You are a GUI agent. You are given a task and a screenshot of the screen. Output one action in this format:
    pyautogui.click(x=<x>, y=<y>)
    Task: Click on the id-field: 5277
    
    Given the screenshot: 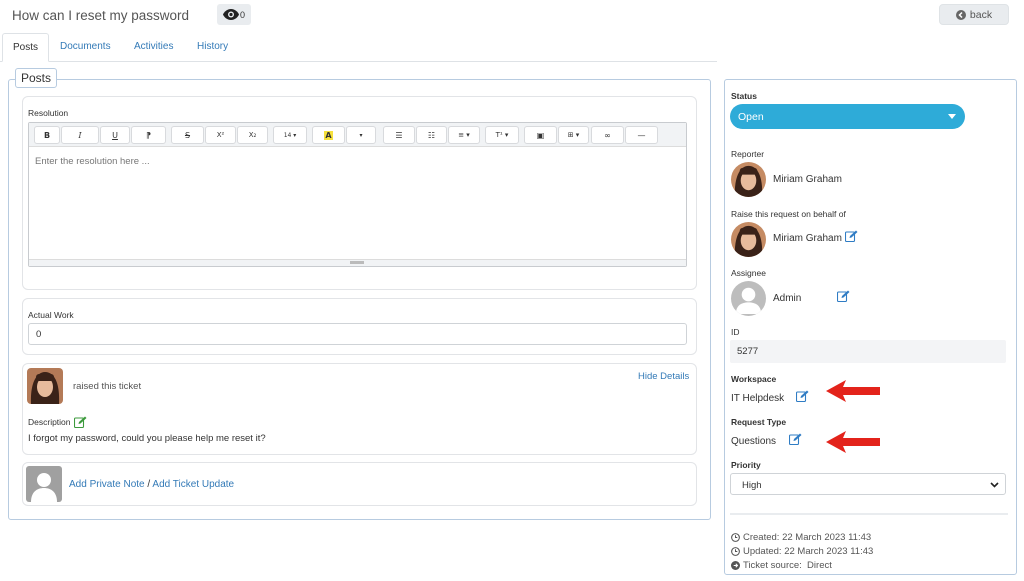 What is the action you would take?
    pyautogui.click(x=868, y=351)
    